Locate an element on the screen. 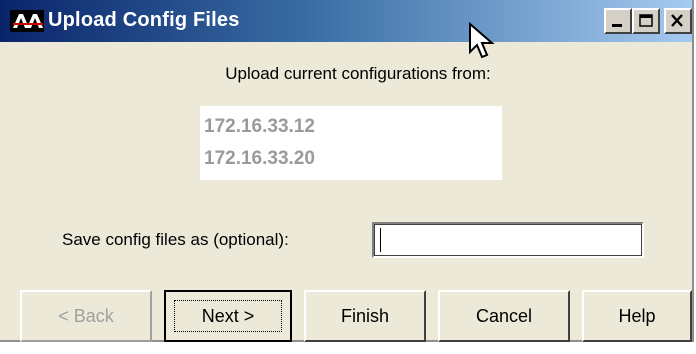  close-icon is located at coordinates (677, 20).